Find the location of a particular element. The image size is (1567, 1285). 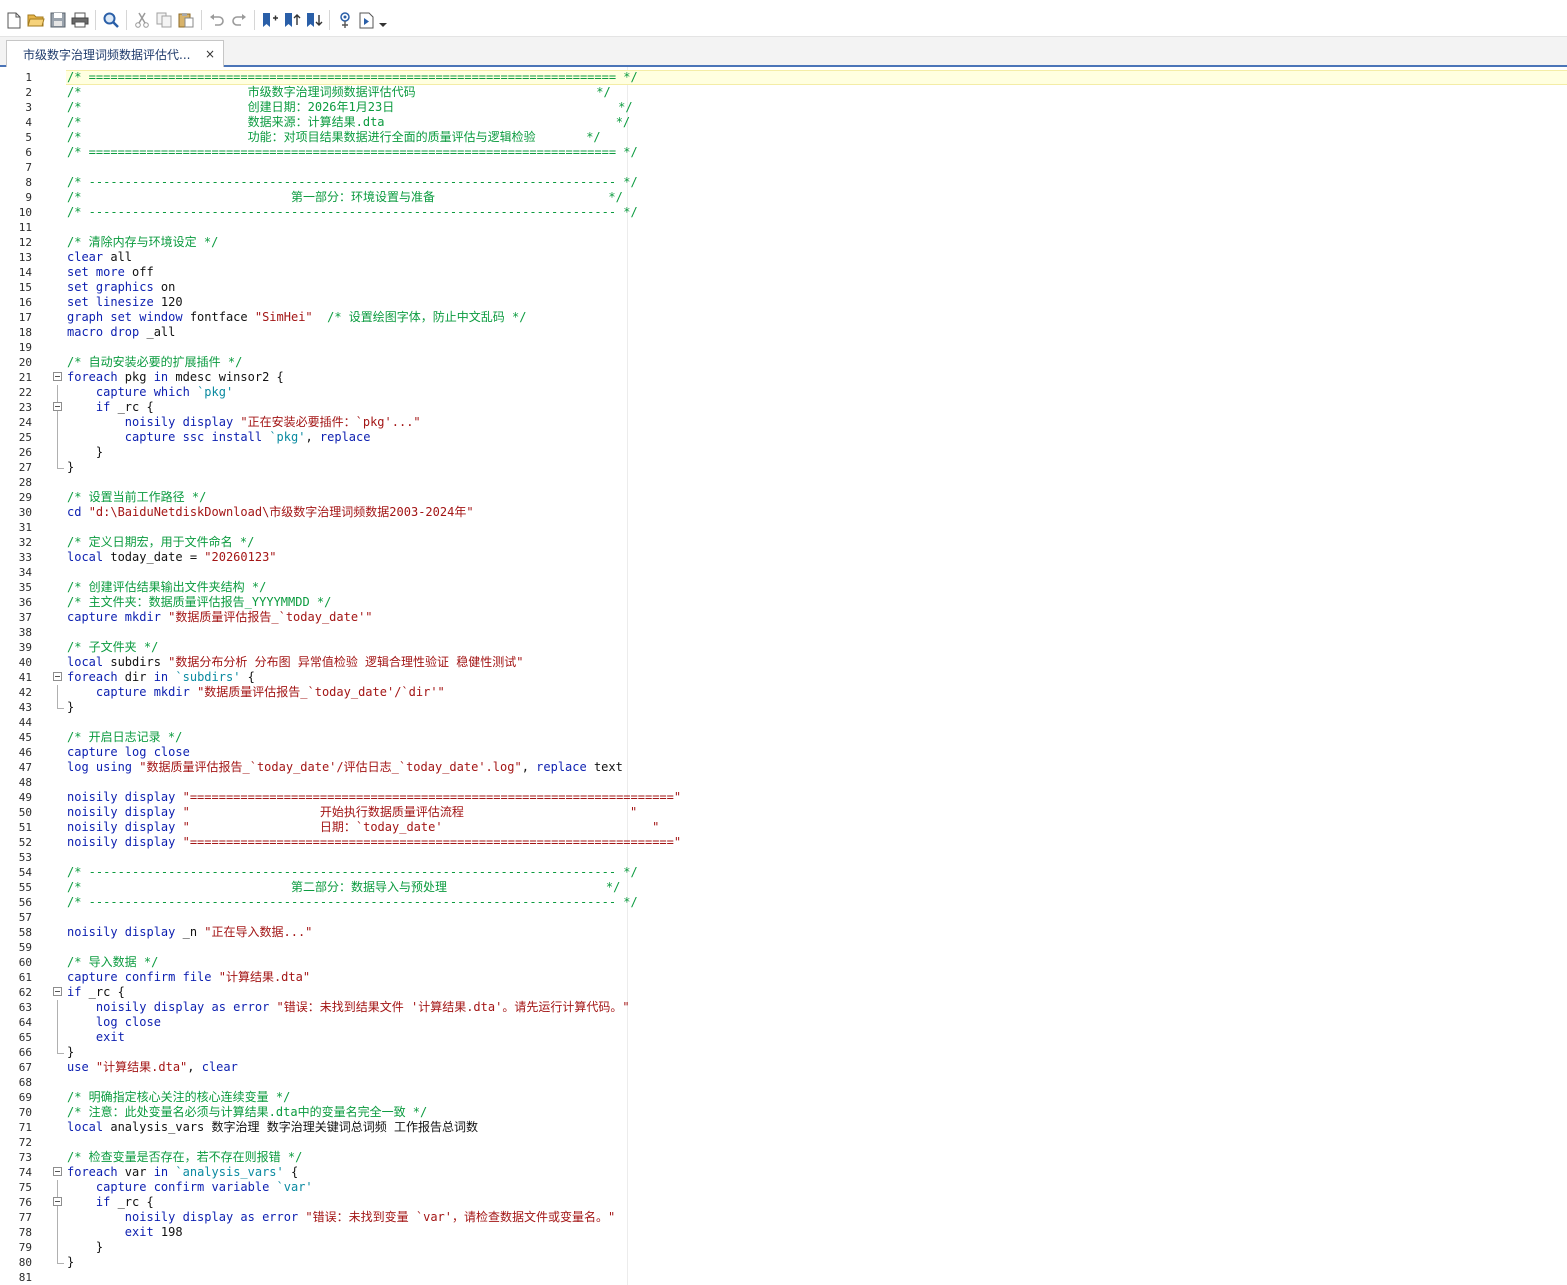

execute-do-button is located at coordinates (366, 20).